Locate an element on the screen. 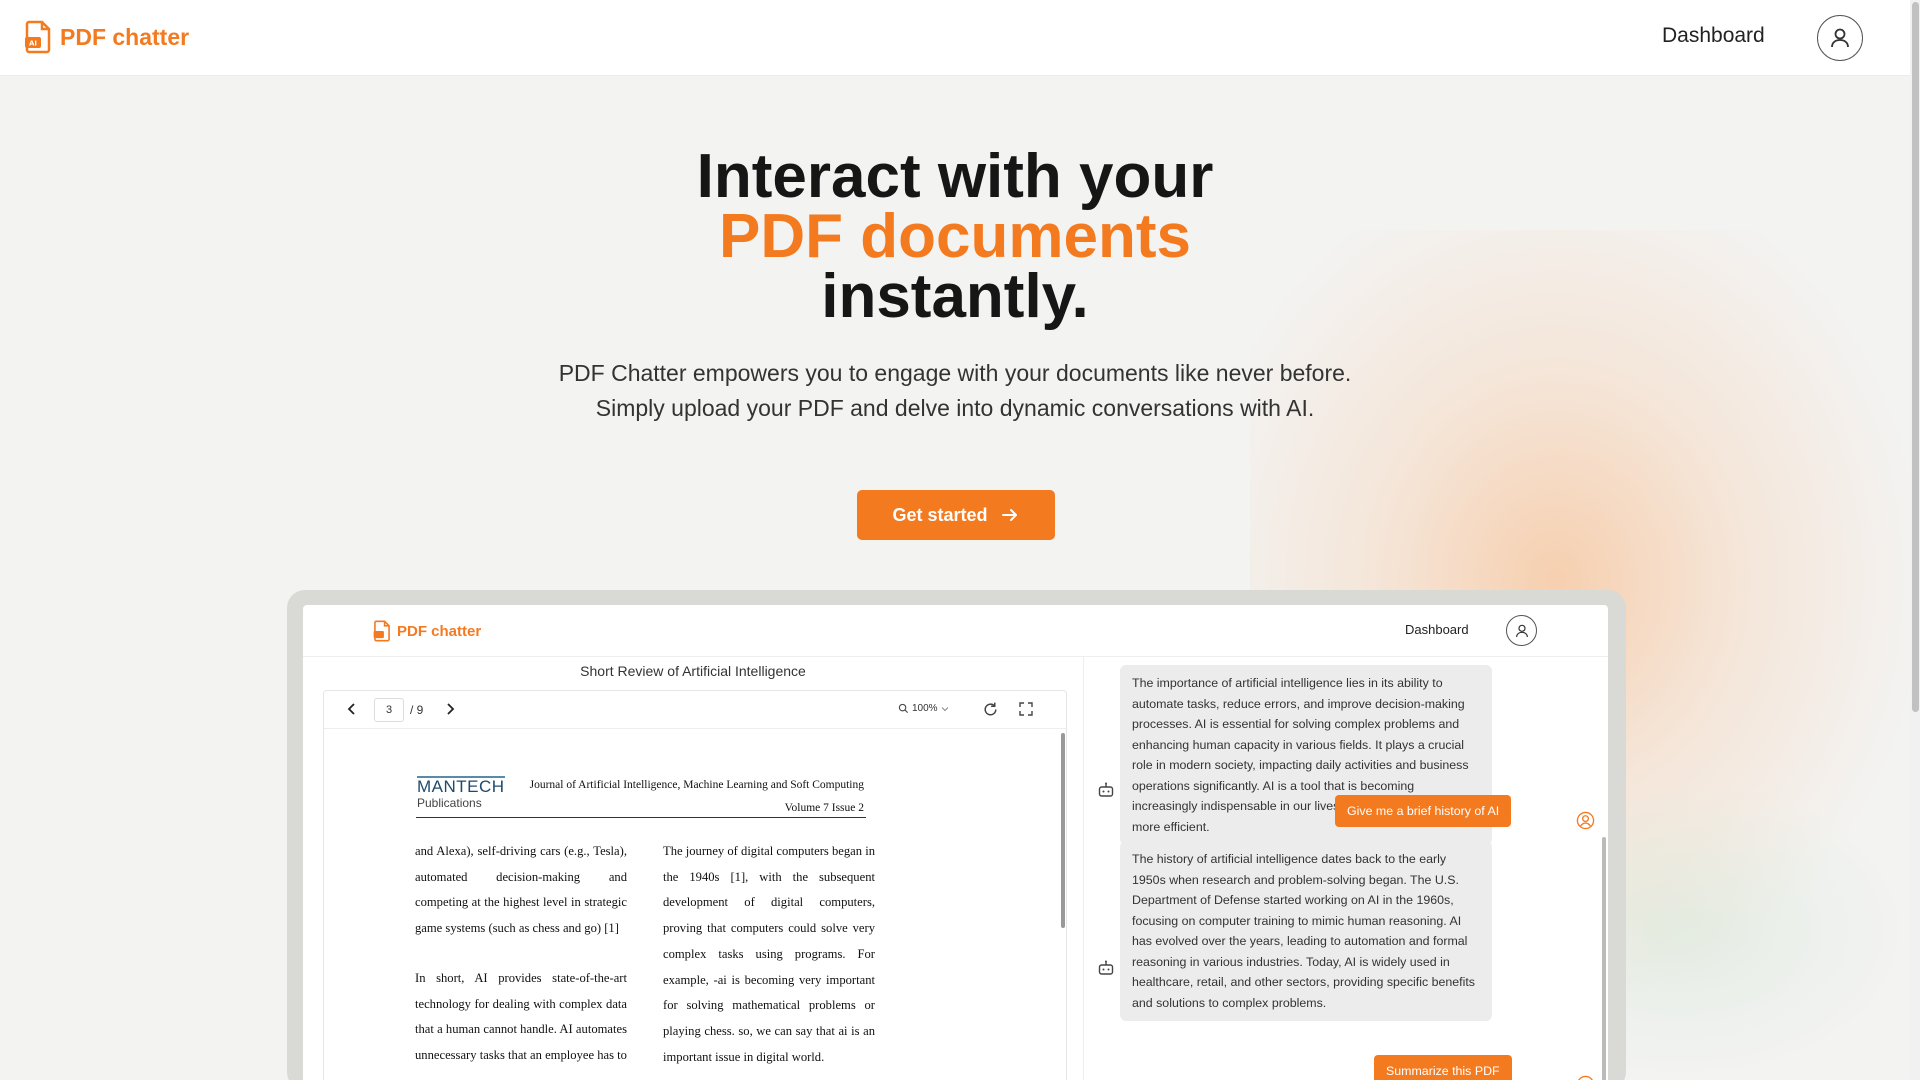 Image resolution: width=1920 pixels, height=1080 pixels. preview-brand: PDF chatter is located at coordinates (427, 631).